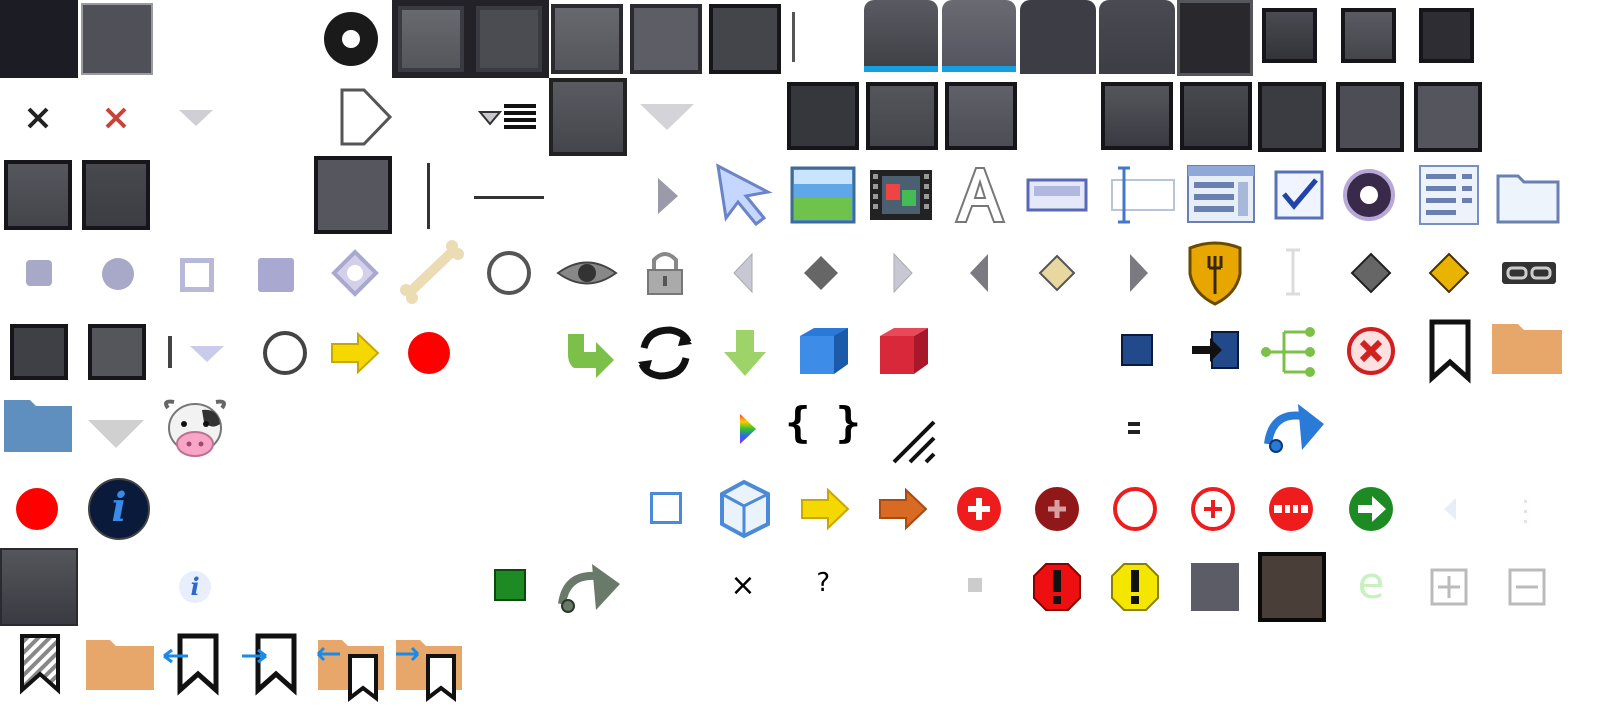  Describe the element at coordinates (743, 587) in the screenshot. I see `close-icon: ×` at that location.